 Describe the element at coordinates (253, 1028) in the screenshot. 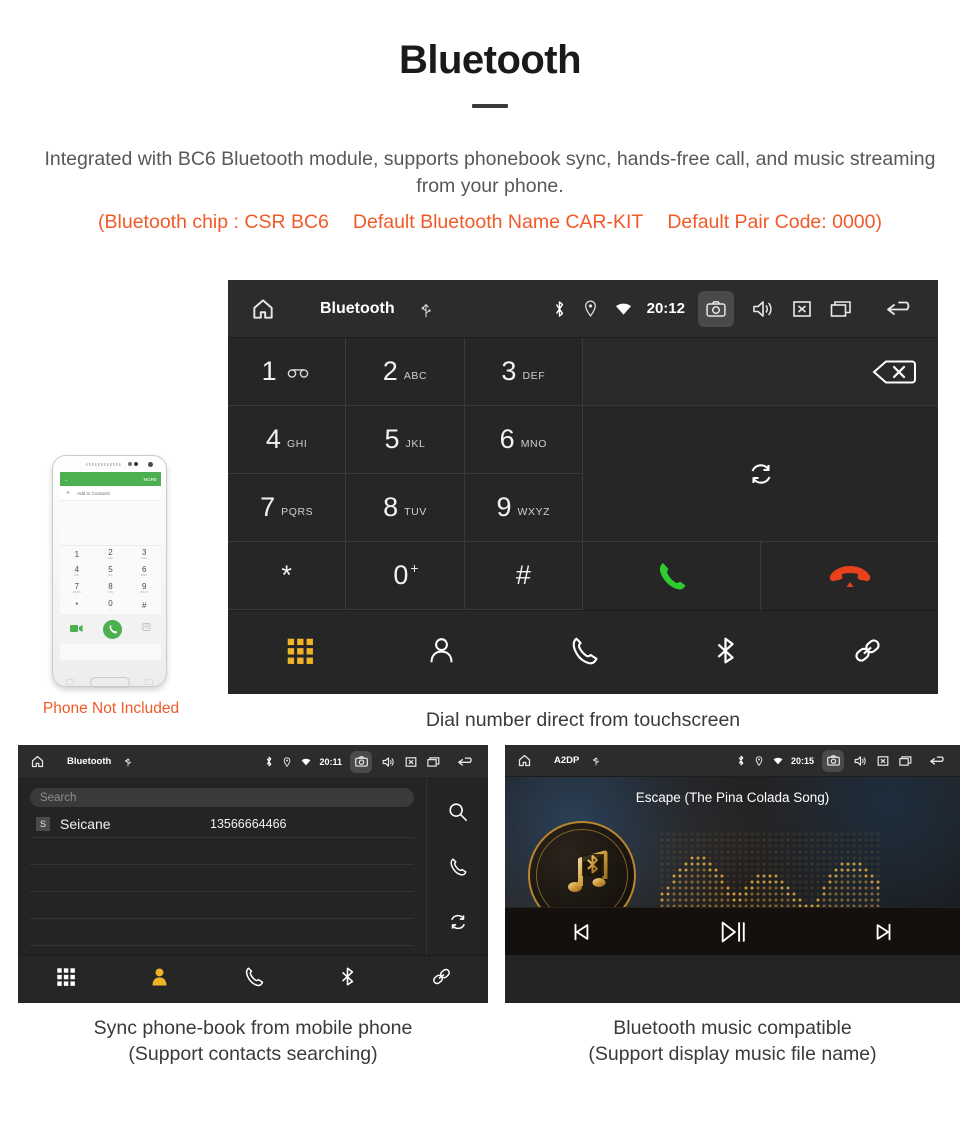

I see `phonebook-caption-line1: Sync phone-book from mobile phone` at that location.